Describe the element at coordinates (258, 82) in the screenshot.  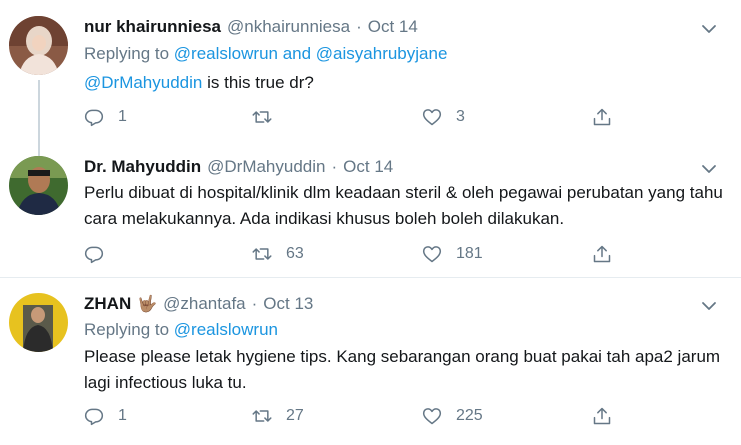
I see `tweet-body: is this true dr?` at that location.